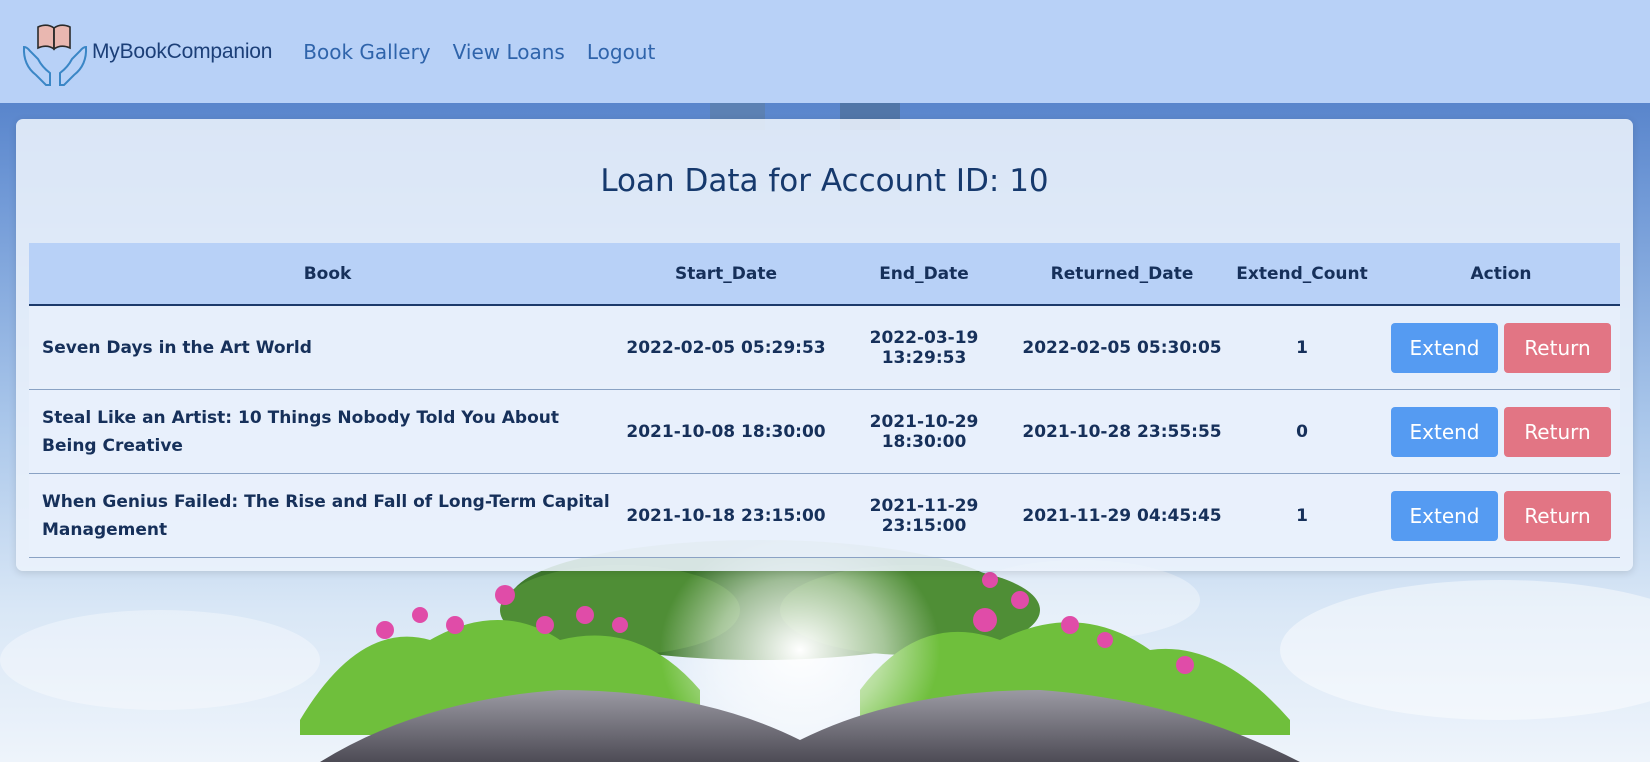 The width and height of the screenshot is (1650, 762). What do you see at coordinates (327, 347) in the screenshot?
I see `book-title: Seven Days in the Art World` at bounding box center [327, 347].